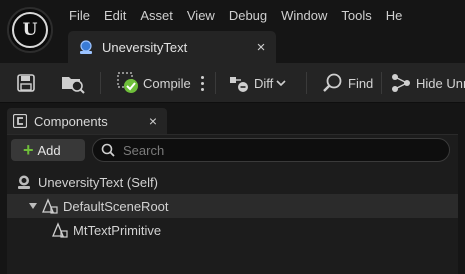 The width and height of the screenshot is (465, 274). What do you see at coordinates (98, 182) in the screenshot?
I see `tree-item-self-label: UneversityText (Self)` at bounding box center [98, 182].